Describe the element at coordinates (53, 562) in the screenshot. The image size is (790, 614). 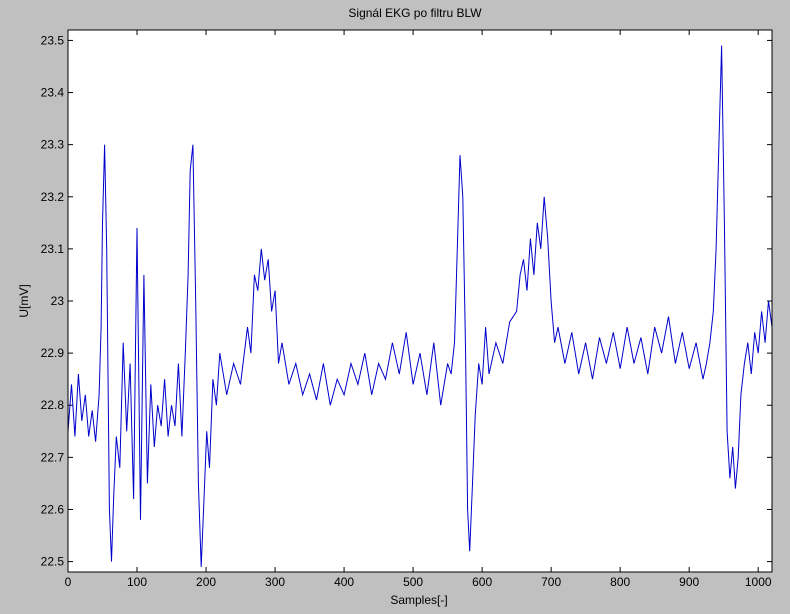
I see `y-tick-label: 22.5` at that location.